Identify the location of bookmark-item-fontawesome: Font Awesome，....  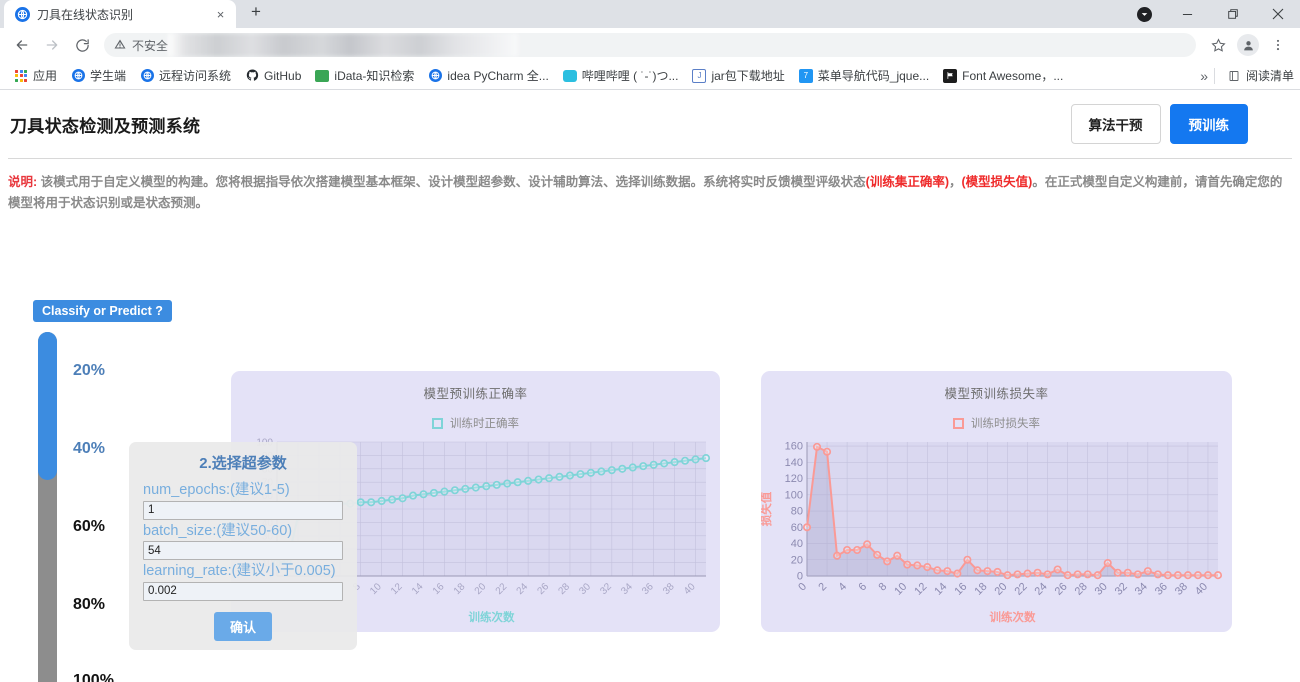
(1003, 75).